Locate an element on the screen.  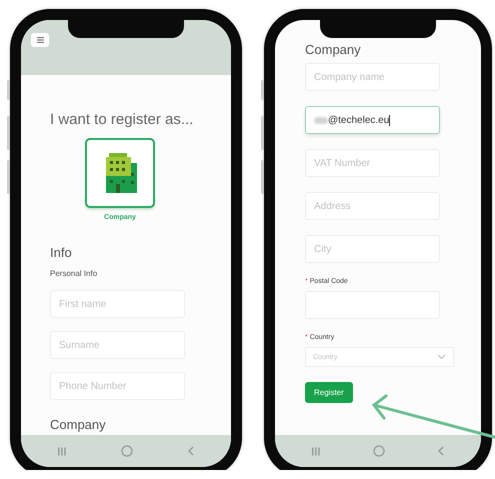
menu-icon is located at coordinates (40, 40).